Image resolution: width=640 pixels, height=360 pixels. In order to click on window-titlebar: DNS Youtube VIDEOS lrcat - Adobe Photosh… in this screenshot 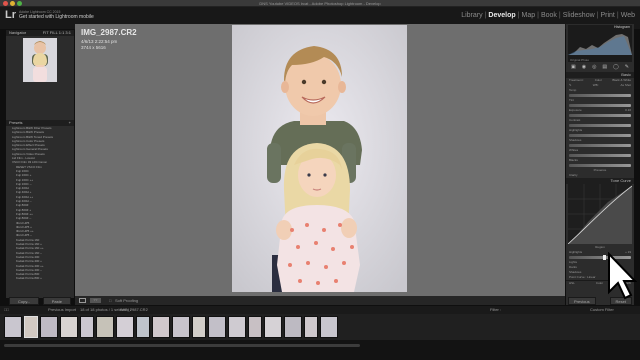, I will do `click(320, 3)`.